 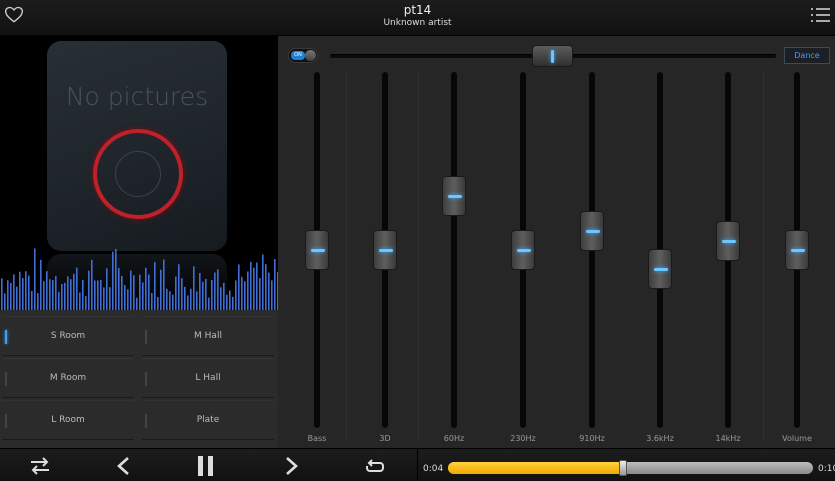 What do you see at coordinates (138, 174) in the screenshot?
I see `disc-center-icon` at bounding box center [138, 174].